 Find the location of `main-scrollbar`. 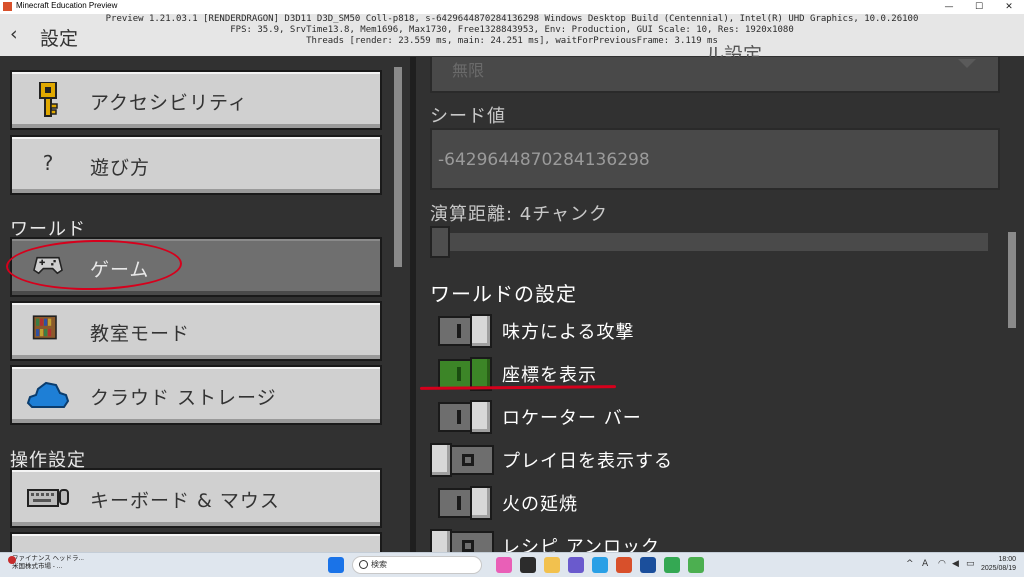

main-scrollbar is located at coordinates (1012, 280).